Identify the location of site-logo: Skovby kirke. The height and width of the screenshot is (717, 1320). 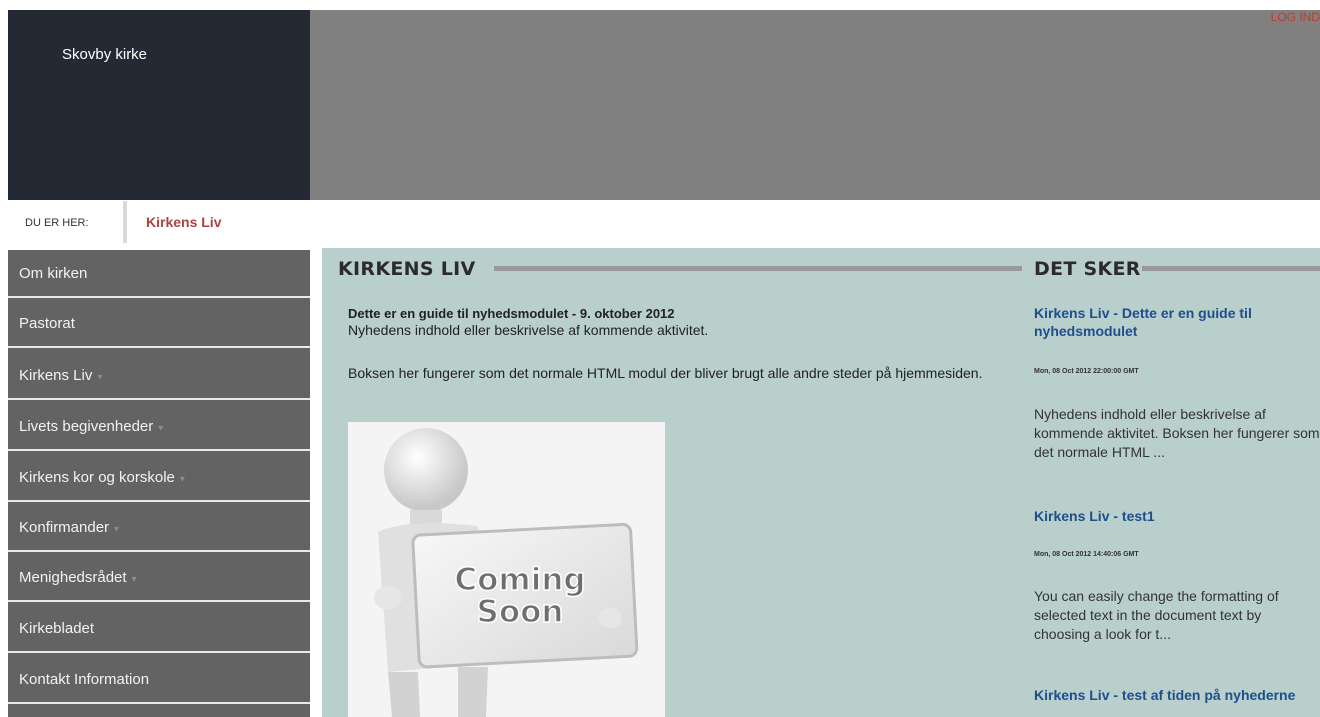
(159, 105).